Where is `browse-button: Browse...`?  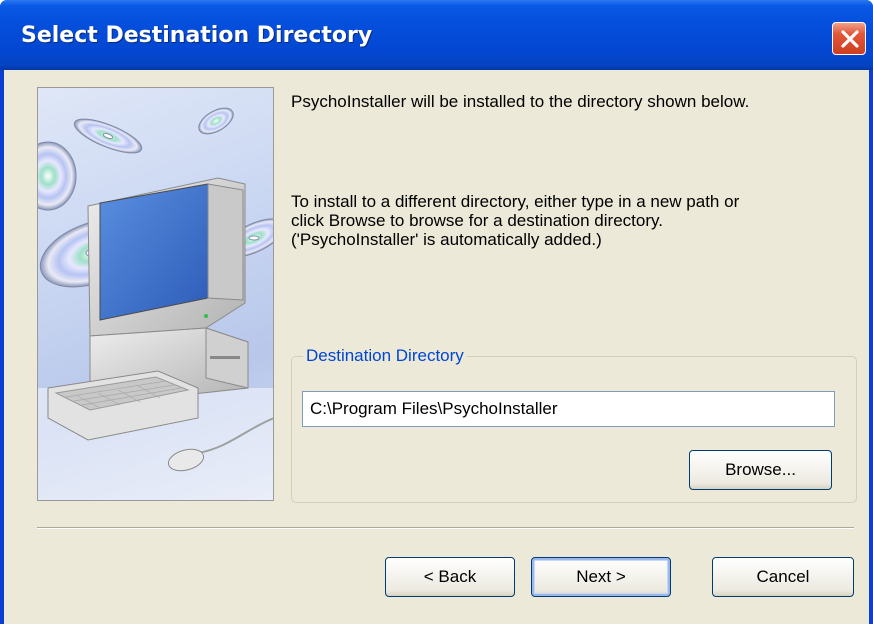 browse-button: Browse... is located at coordinates (760, 470).